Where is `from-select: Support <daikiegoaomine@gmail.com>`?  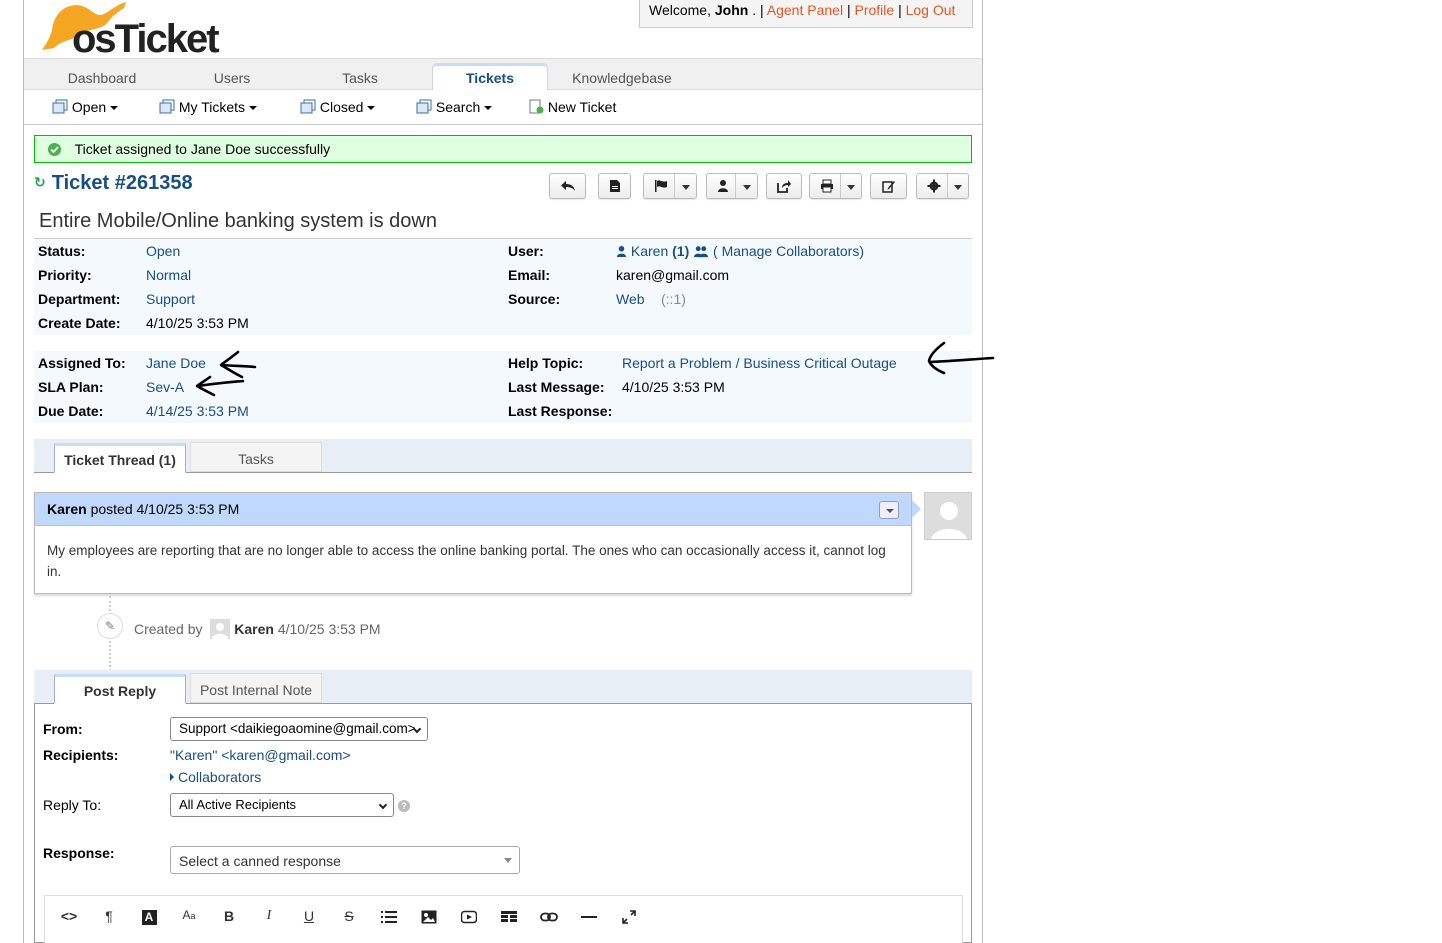 from-select: Support <daikiegoaomine@gmail.com> is located at coordinates (299, 729).